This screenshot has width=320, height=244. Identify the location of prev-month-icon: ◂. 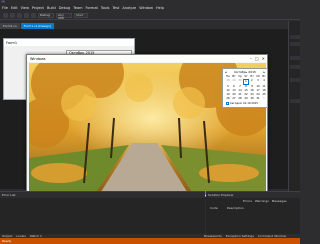
(226, 72).